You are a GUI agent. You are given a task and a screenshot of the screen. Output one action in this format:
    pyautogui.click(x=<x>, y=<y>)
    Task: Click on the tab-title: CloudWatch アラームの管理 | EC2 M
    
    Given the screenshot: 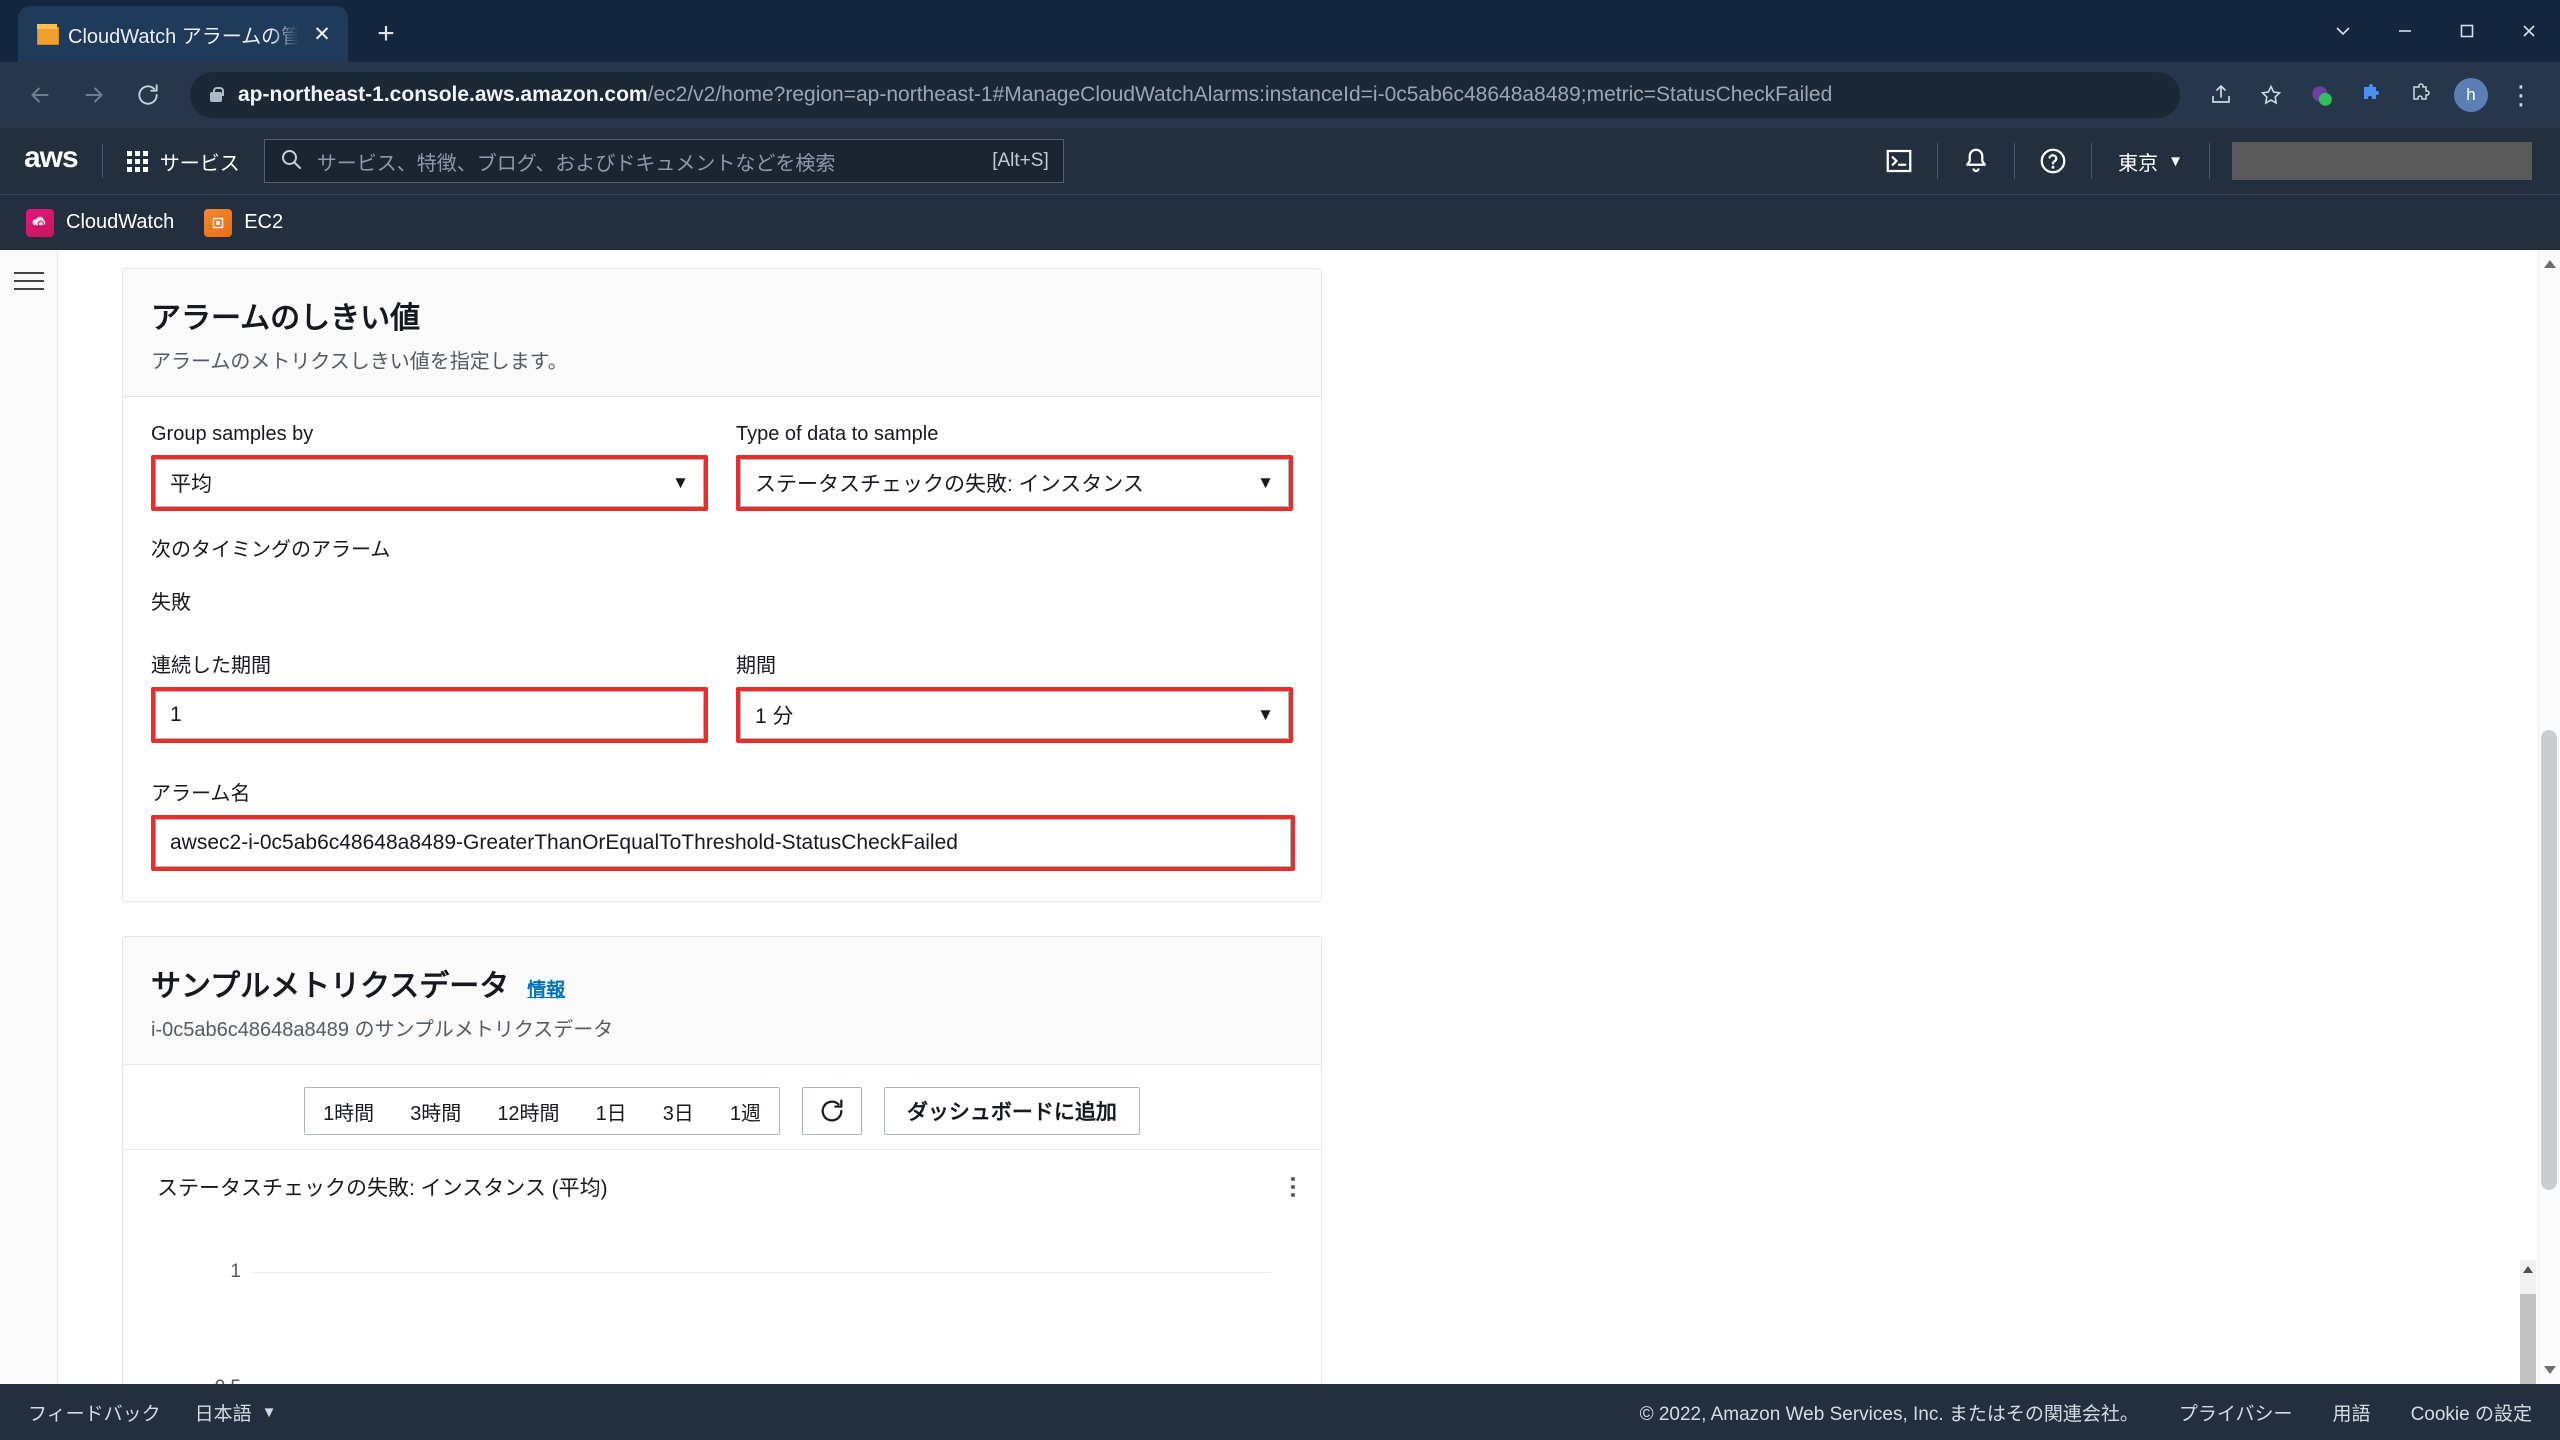 What is the action you would take?
    pyautogui.click(x=183, y=36)
    